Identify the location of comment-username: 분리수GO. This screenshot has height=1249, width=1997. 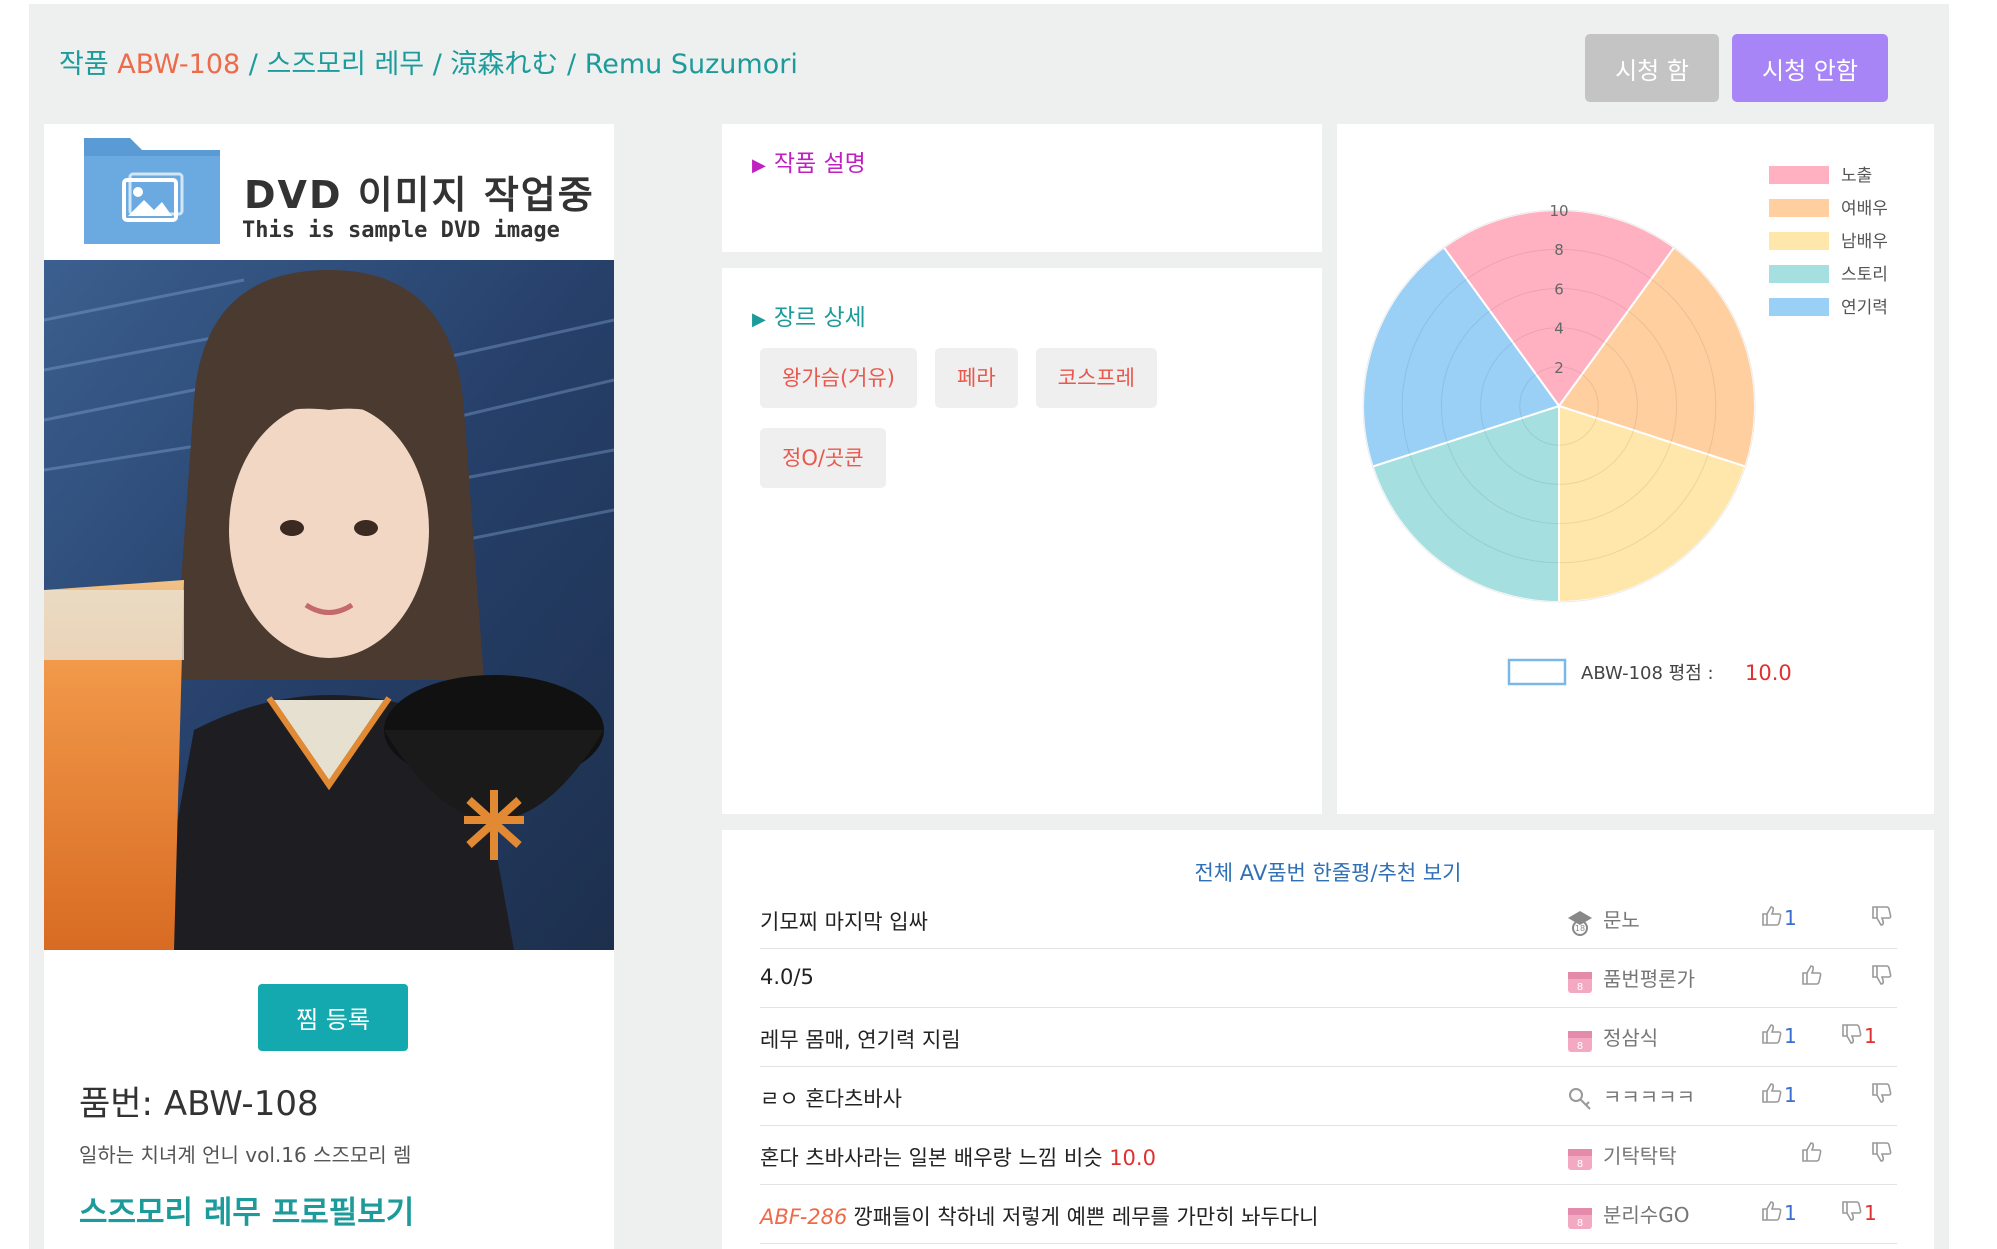
(1646, 1215).